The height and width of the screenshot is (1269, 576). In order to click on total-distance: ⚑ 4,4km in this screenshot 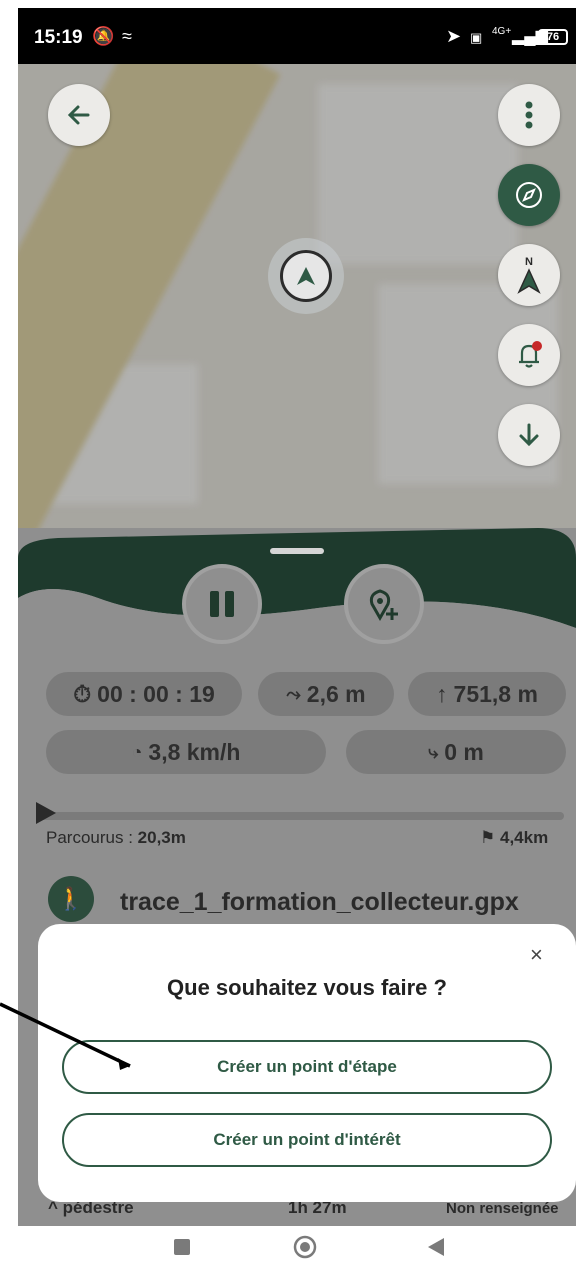, I will do `click(514, 838)`.